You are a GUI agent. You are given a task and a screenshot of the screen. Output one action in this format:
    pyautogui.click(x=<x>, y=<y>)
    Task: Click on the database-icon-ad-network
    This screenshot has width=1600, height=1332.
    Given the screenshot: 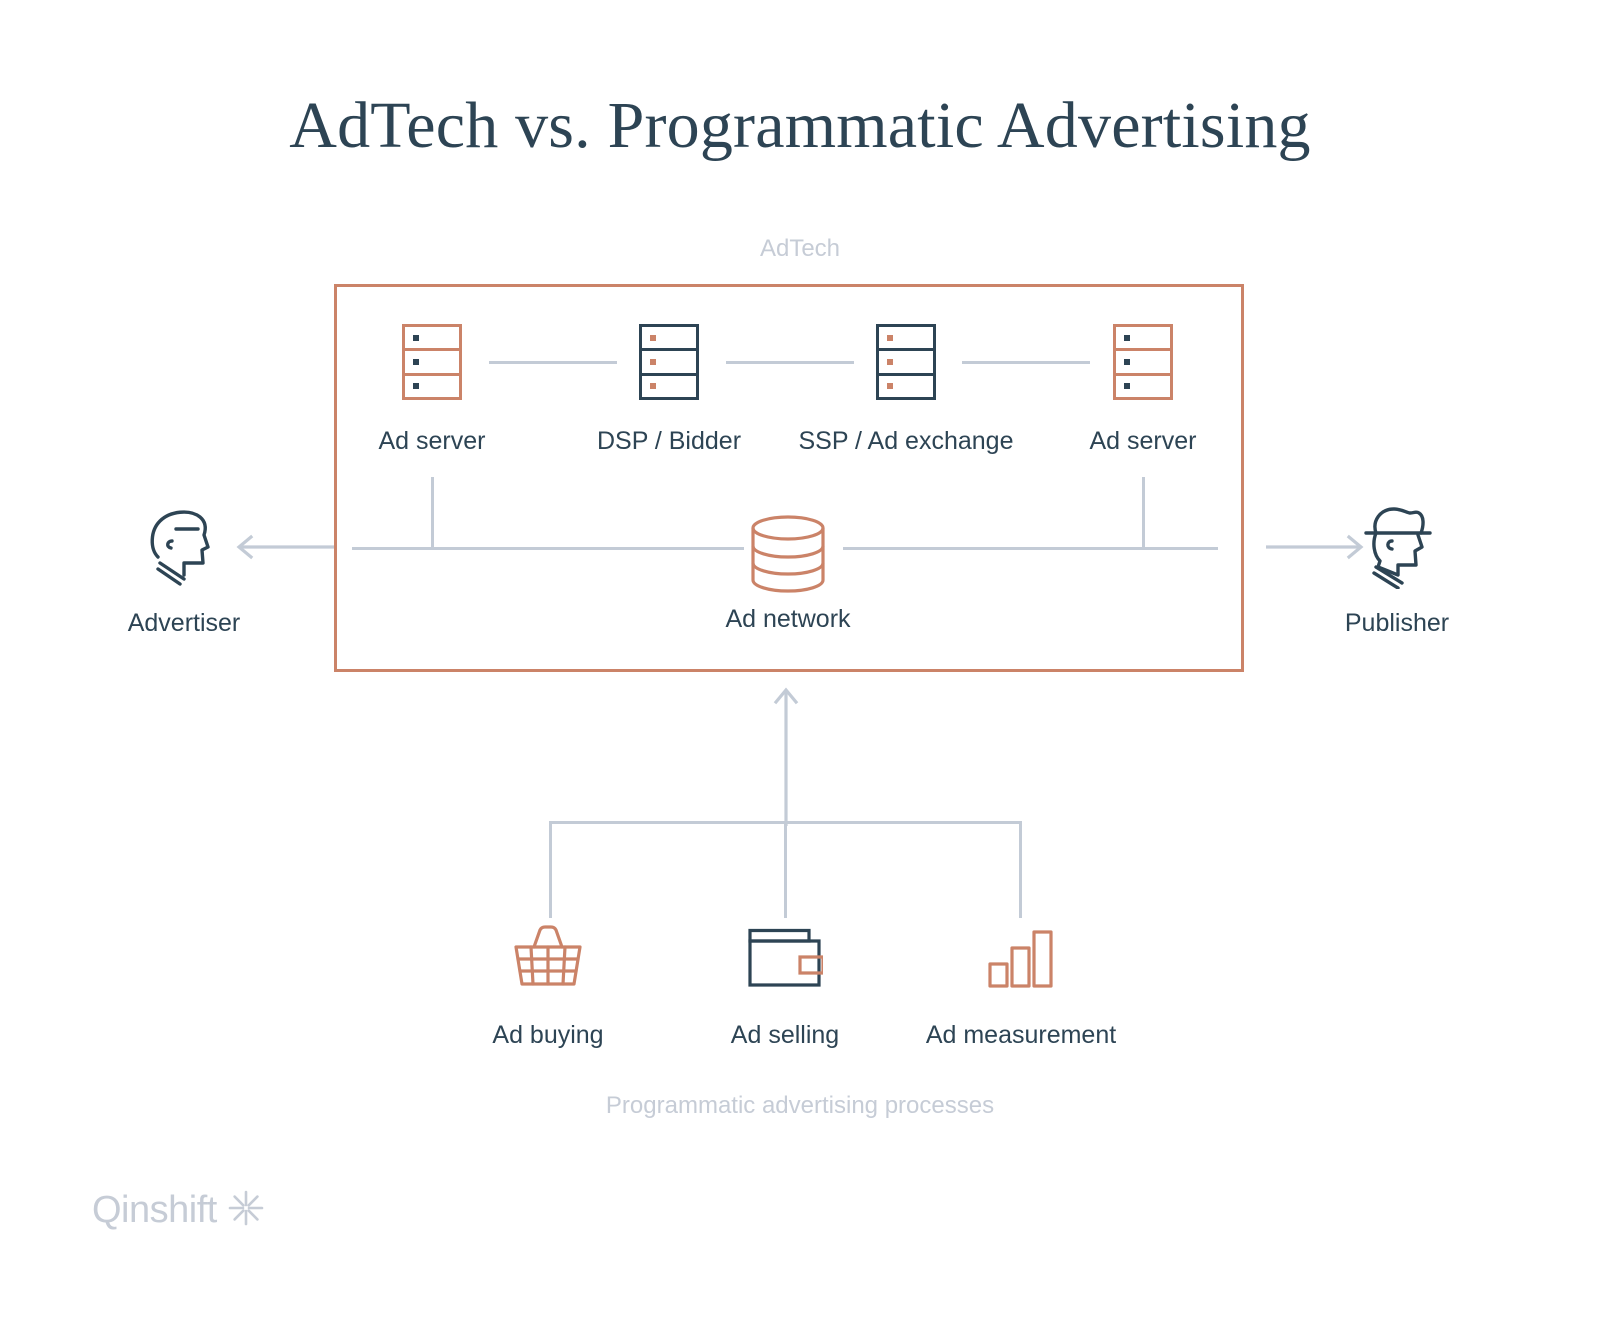 What is the action you would take?
    pyautogui.click(x=788, y=554)
    